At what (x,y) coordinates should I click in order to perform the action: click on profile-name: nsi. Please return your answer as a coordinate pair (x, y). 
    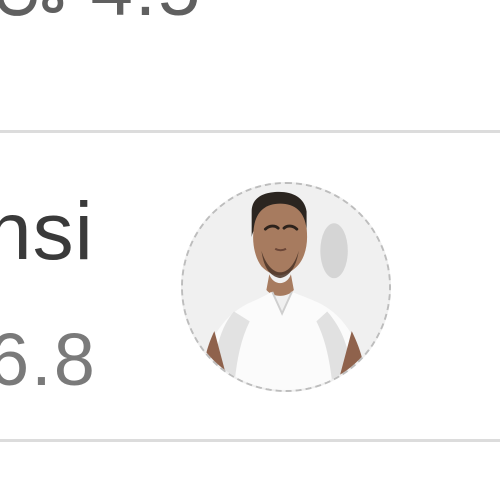
    Looking at the image, I should click on (47, 231).